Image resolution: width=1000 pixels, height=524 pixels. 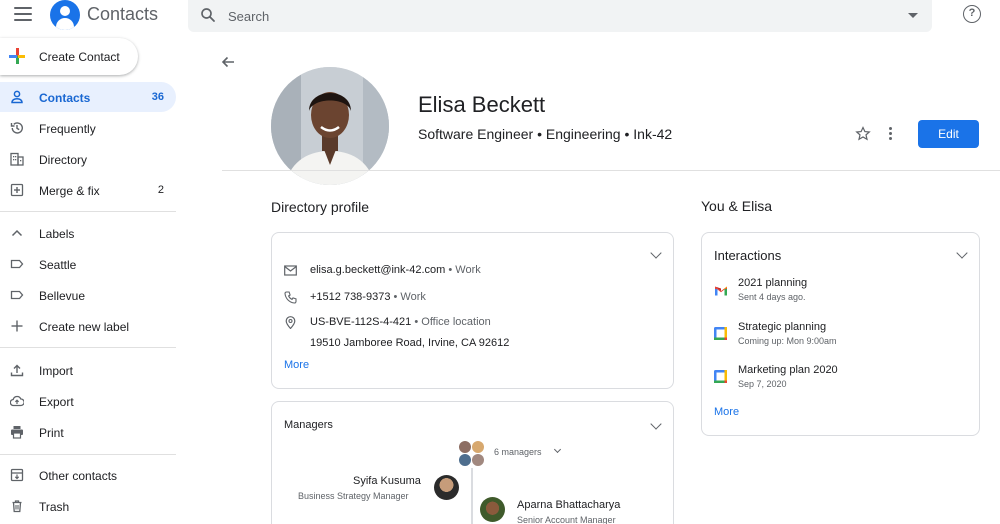 I want to click on phone-icon, so click(x=290, y=297).